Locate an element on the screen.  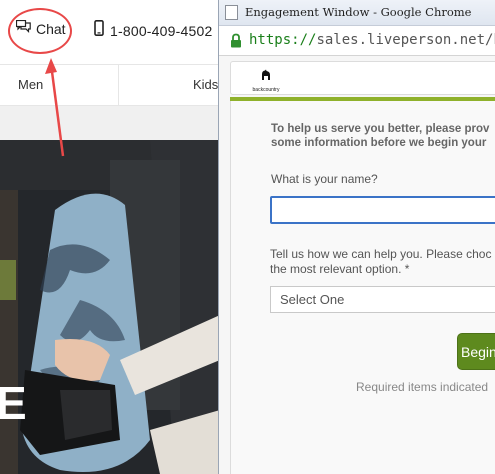
intro-line-1: To help us serve you better, please prov is located at coordinates (380, 129).